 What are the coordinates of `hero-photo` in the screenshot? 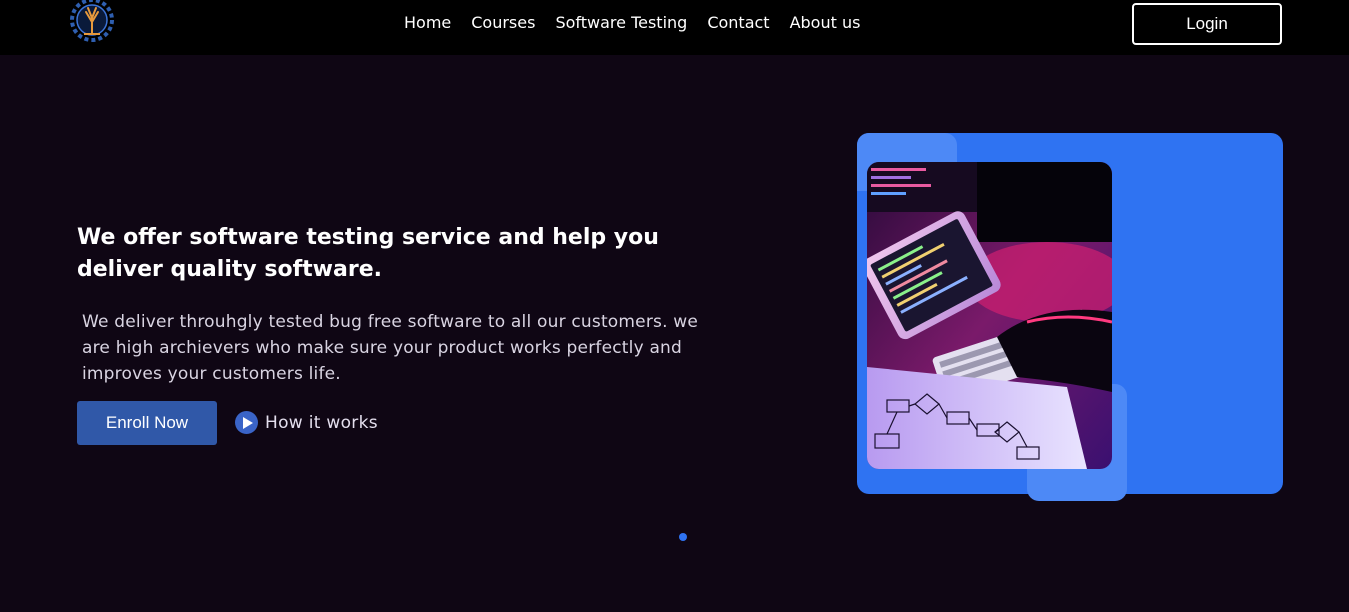 It's located at (989, 315).